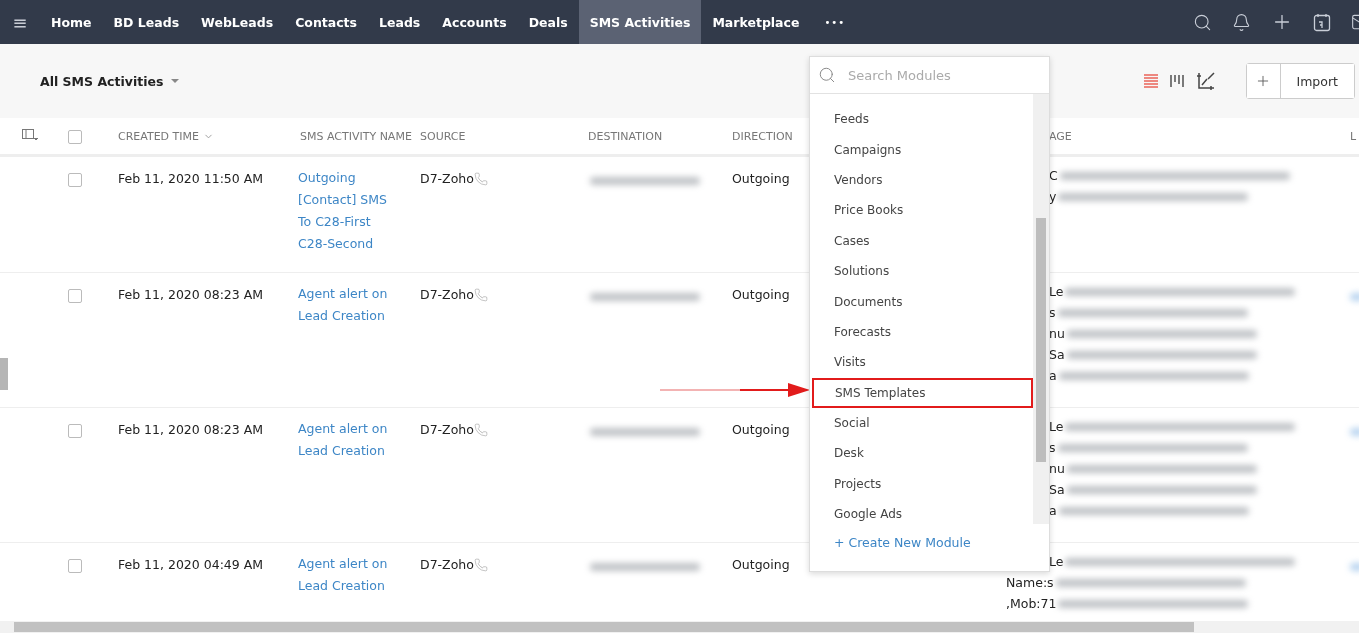  What do you see at coordinates (922, 362) in the screenshot?
I see `module-item: Visits` at bounding box center [922, 362].